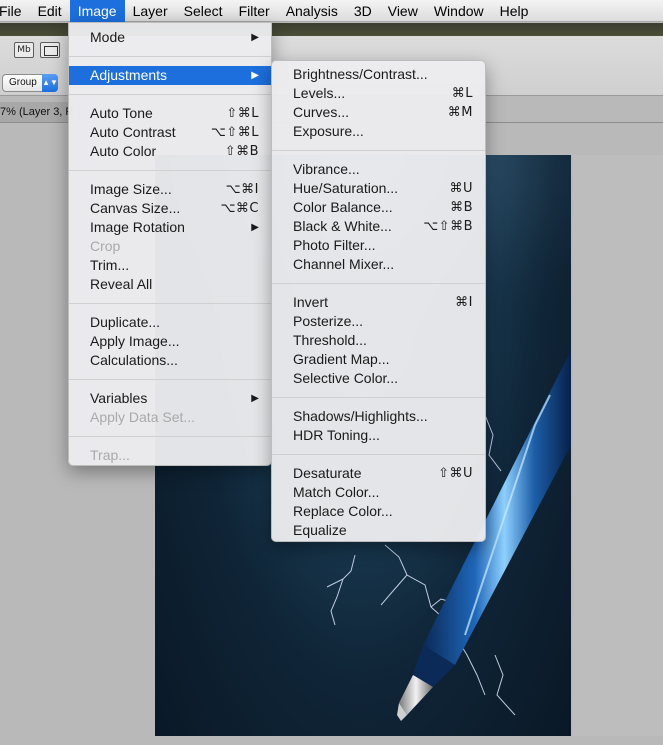 This screenshot has width=663, height=745. Describe the element at coordinates (378, 93) in the screenshot. I see `adjustments-item-levels: Levels... ⌘L` at that location.